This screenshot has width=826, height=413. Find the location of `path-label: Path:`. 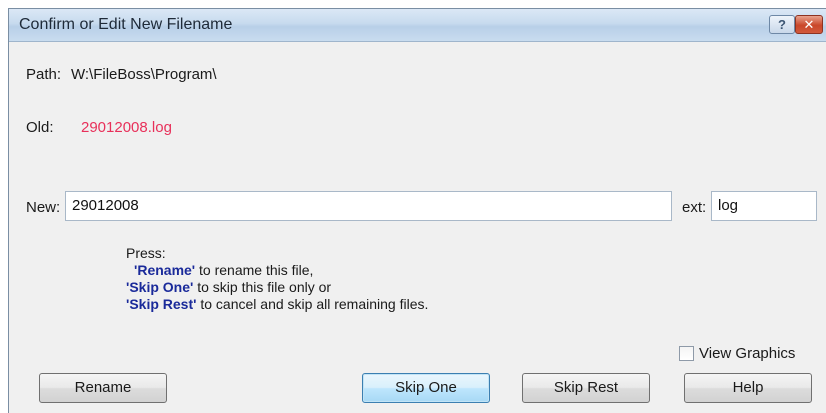

path-label: Path: is located at coordinates (44, 74).